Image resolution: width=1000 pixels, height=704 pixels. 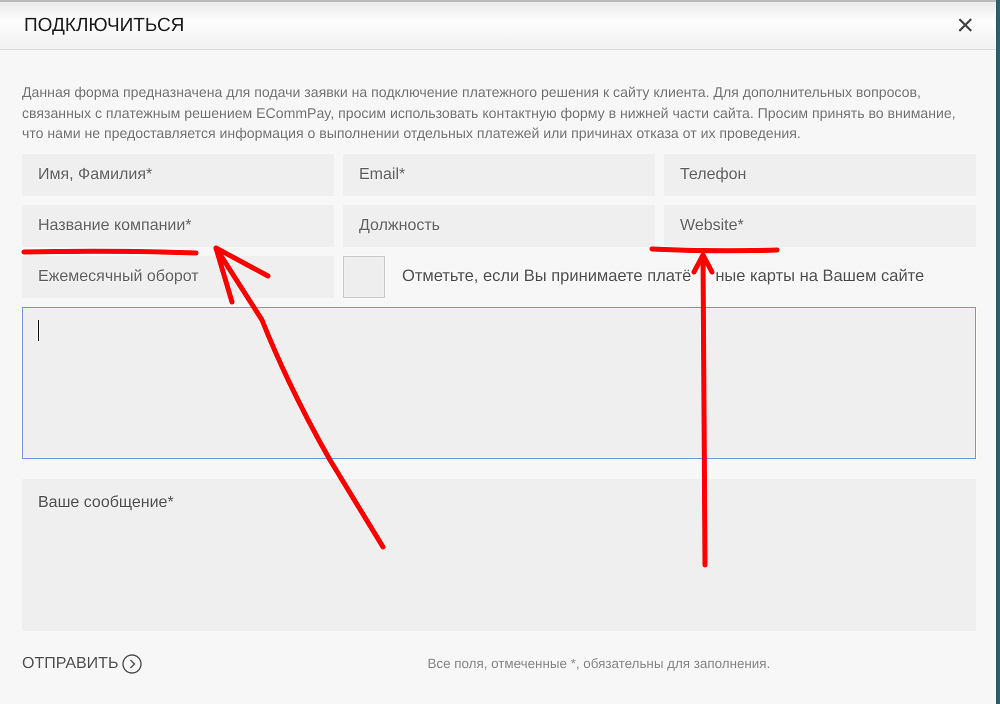 I want to click on input-field: Website*, so click(x=820, y=225).